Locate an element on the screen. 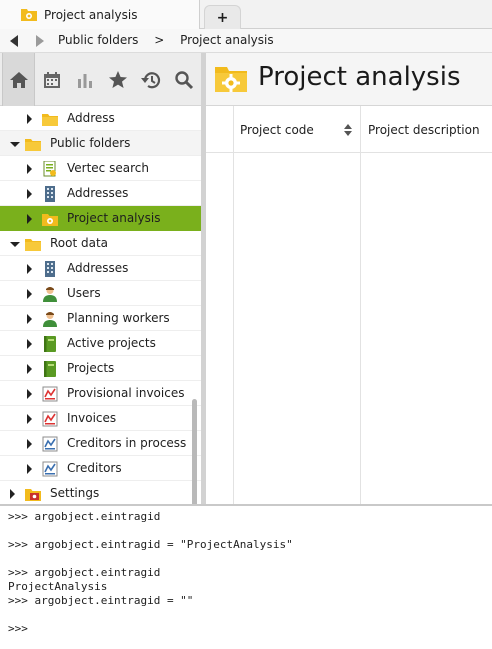  tree-item-address: Address is located at coordinates (100, 118).